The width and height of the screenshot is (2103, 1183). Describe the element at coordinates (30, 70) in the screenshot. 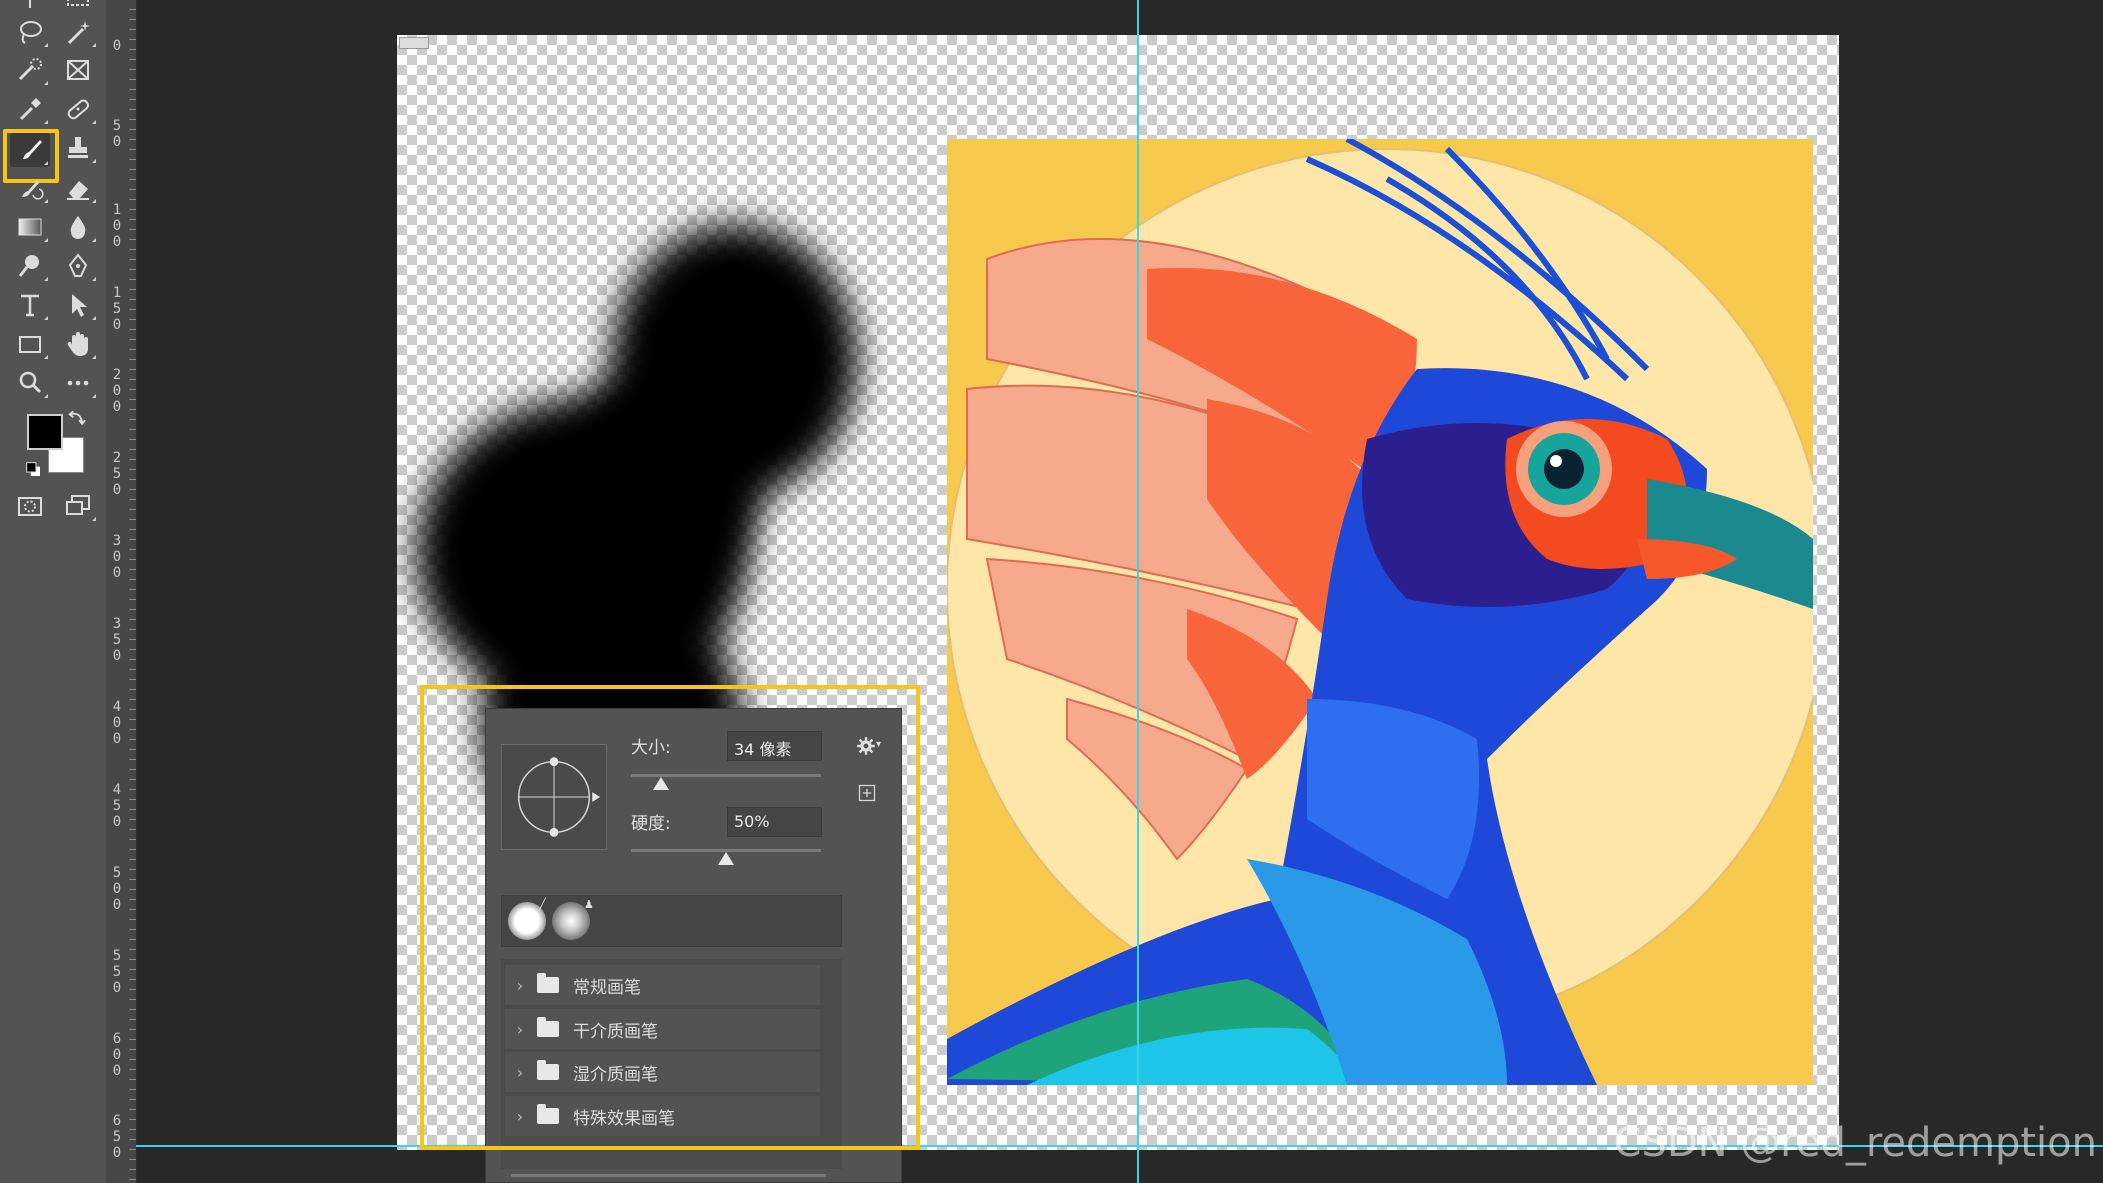

I see `quick-selection-icon` at that location.